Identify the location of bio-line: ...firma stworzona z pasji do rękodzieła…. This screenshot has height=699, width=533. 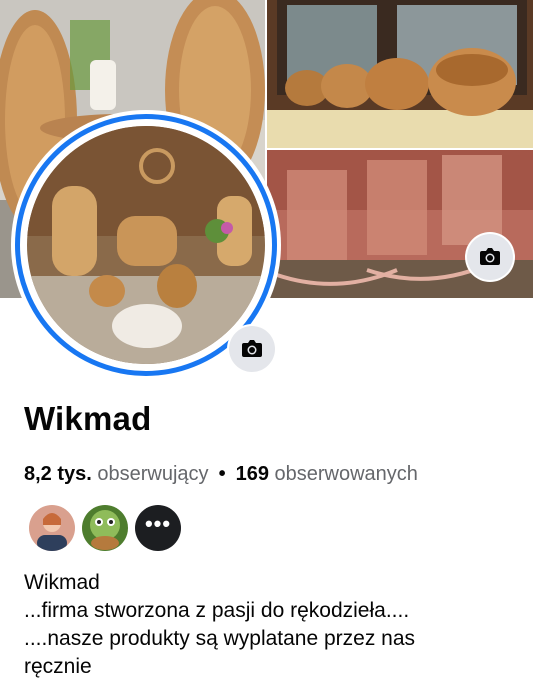
(217, 610).